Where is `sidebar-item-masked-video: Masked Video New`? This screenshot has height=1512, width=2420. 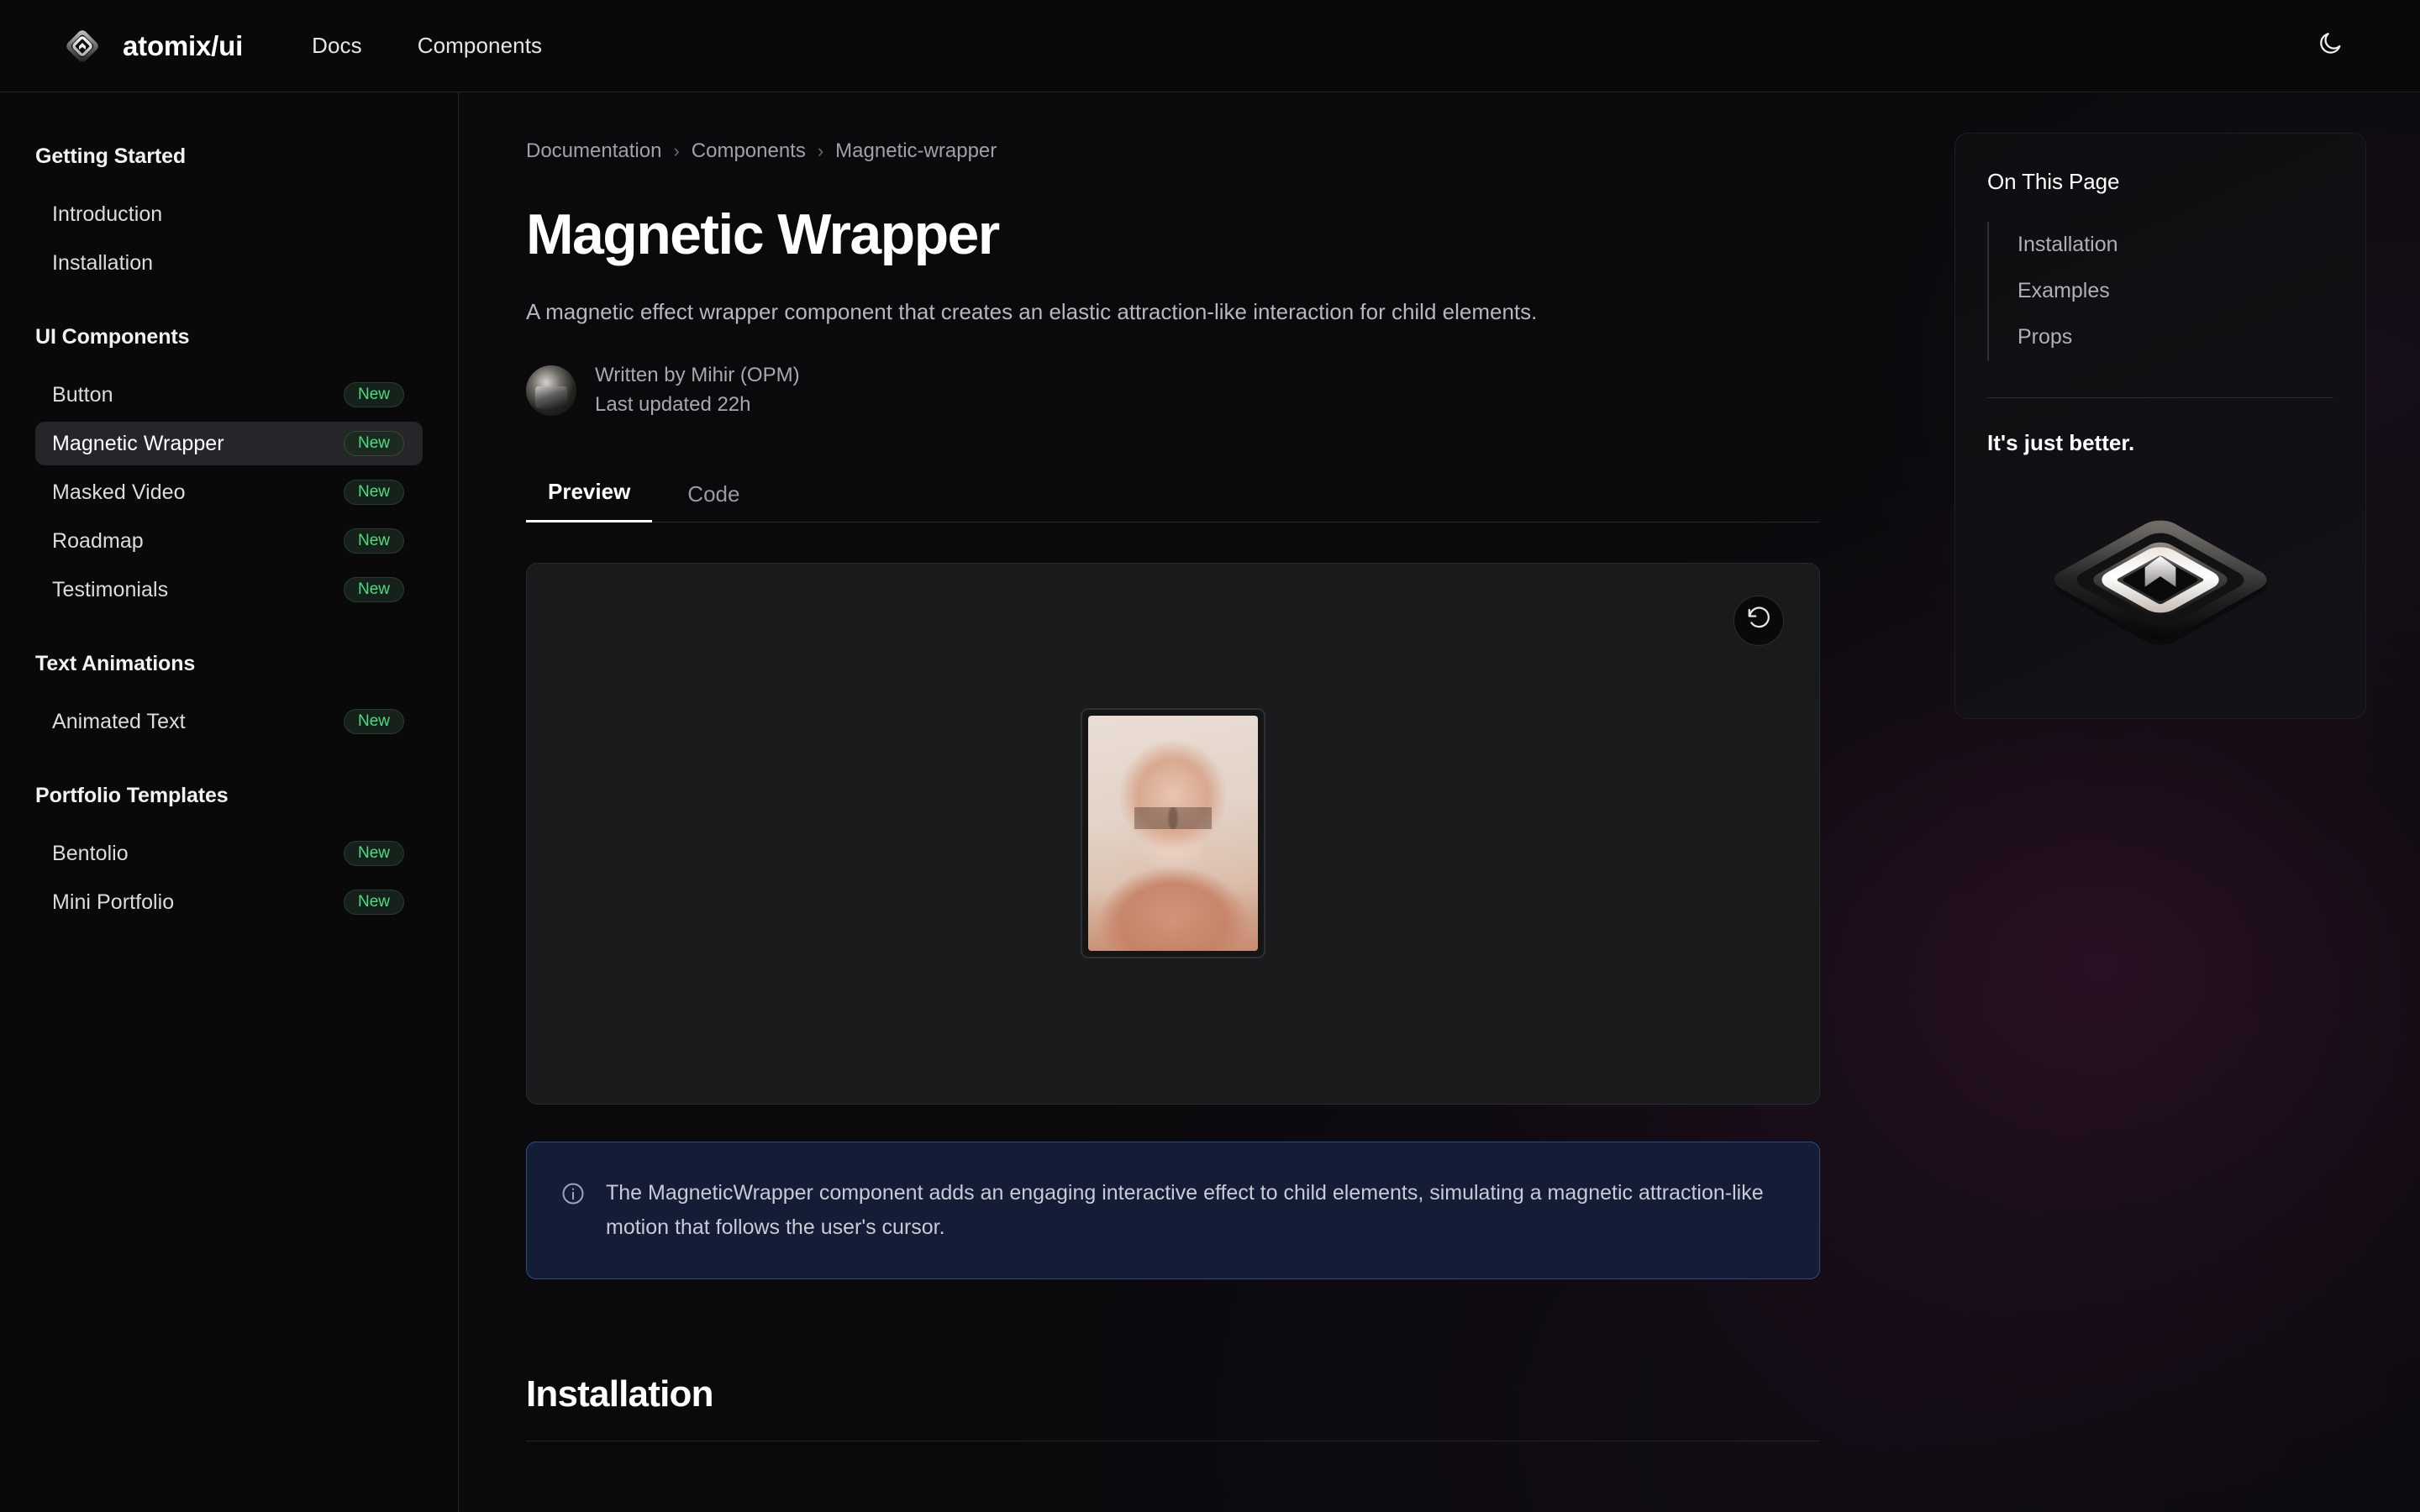
sidebar-item-masked-video: Masked Video New is located at coordinates (229, 492).